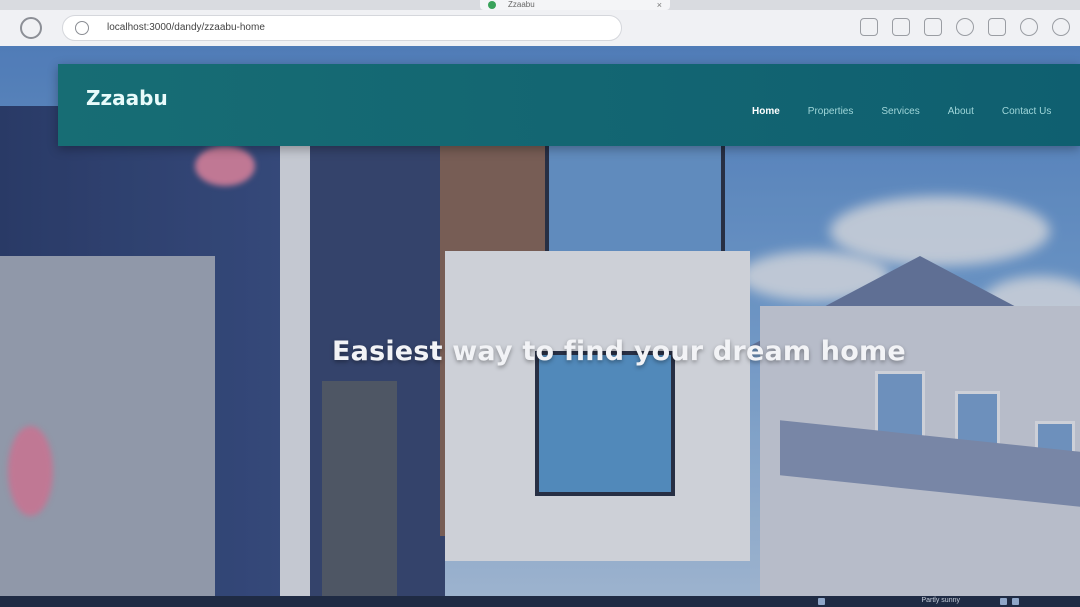 Image resolution: width=1080 pixels, height=607 pixels. Describe the element at coordinates (1015, 601) in the screenshot. I see `volume-icon` at that location.